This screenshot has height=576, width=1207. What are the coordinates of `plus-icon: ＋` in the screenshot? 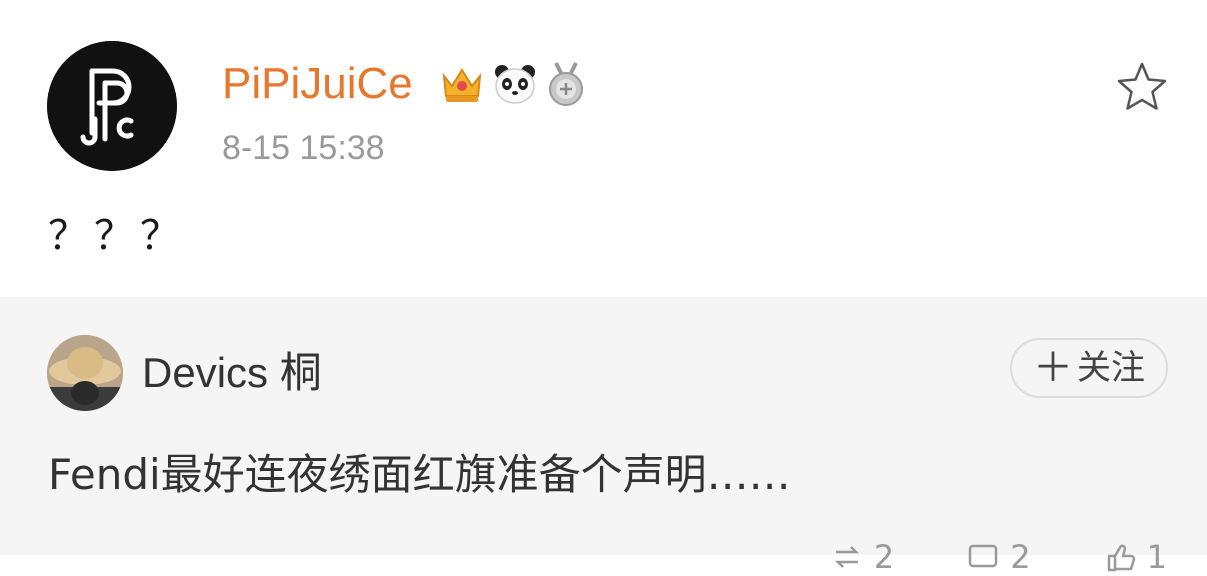 It's located at (1053, 368).